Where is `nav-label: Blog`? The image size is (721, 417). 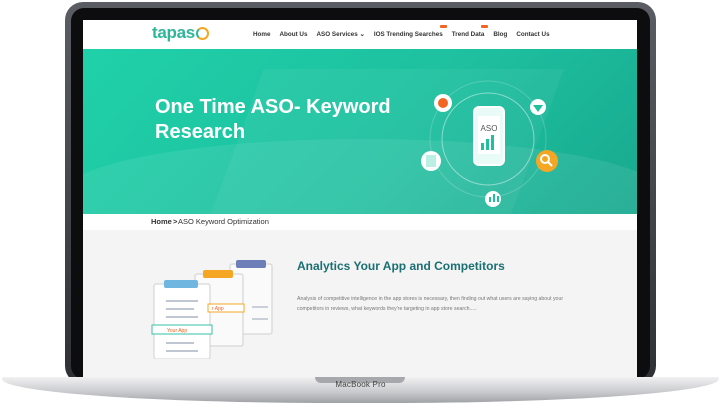 nav-label: Blog is located at coordinates (500, 34).